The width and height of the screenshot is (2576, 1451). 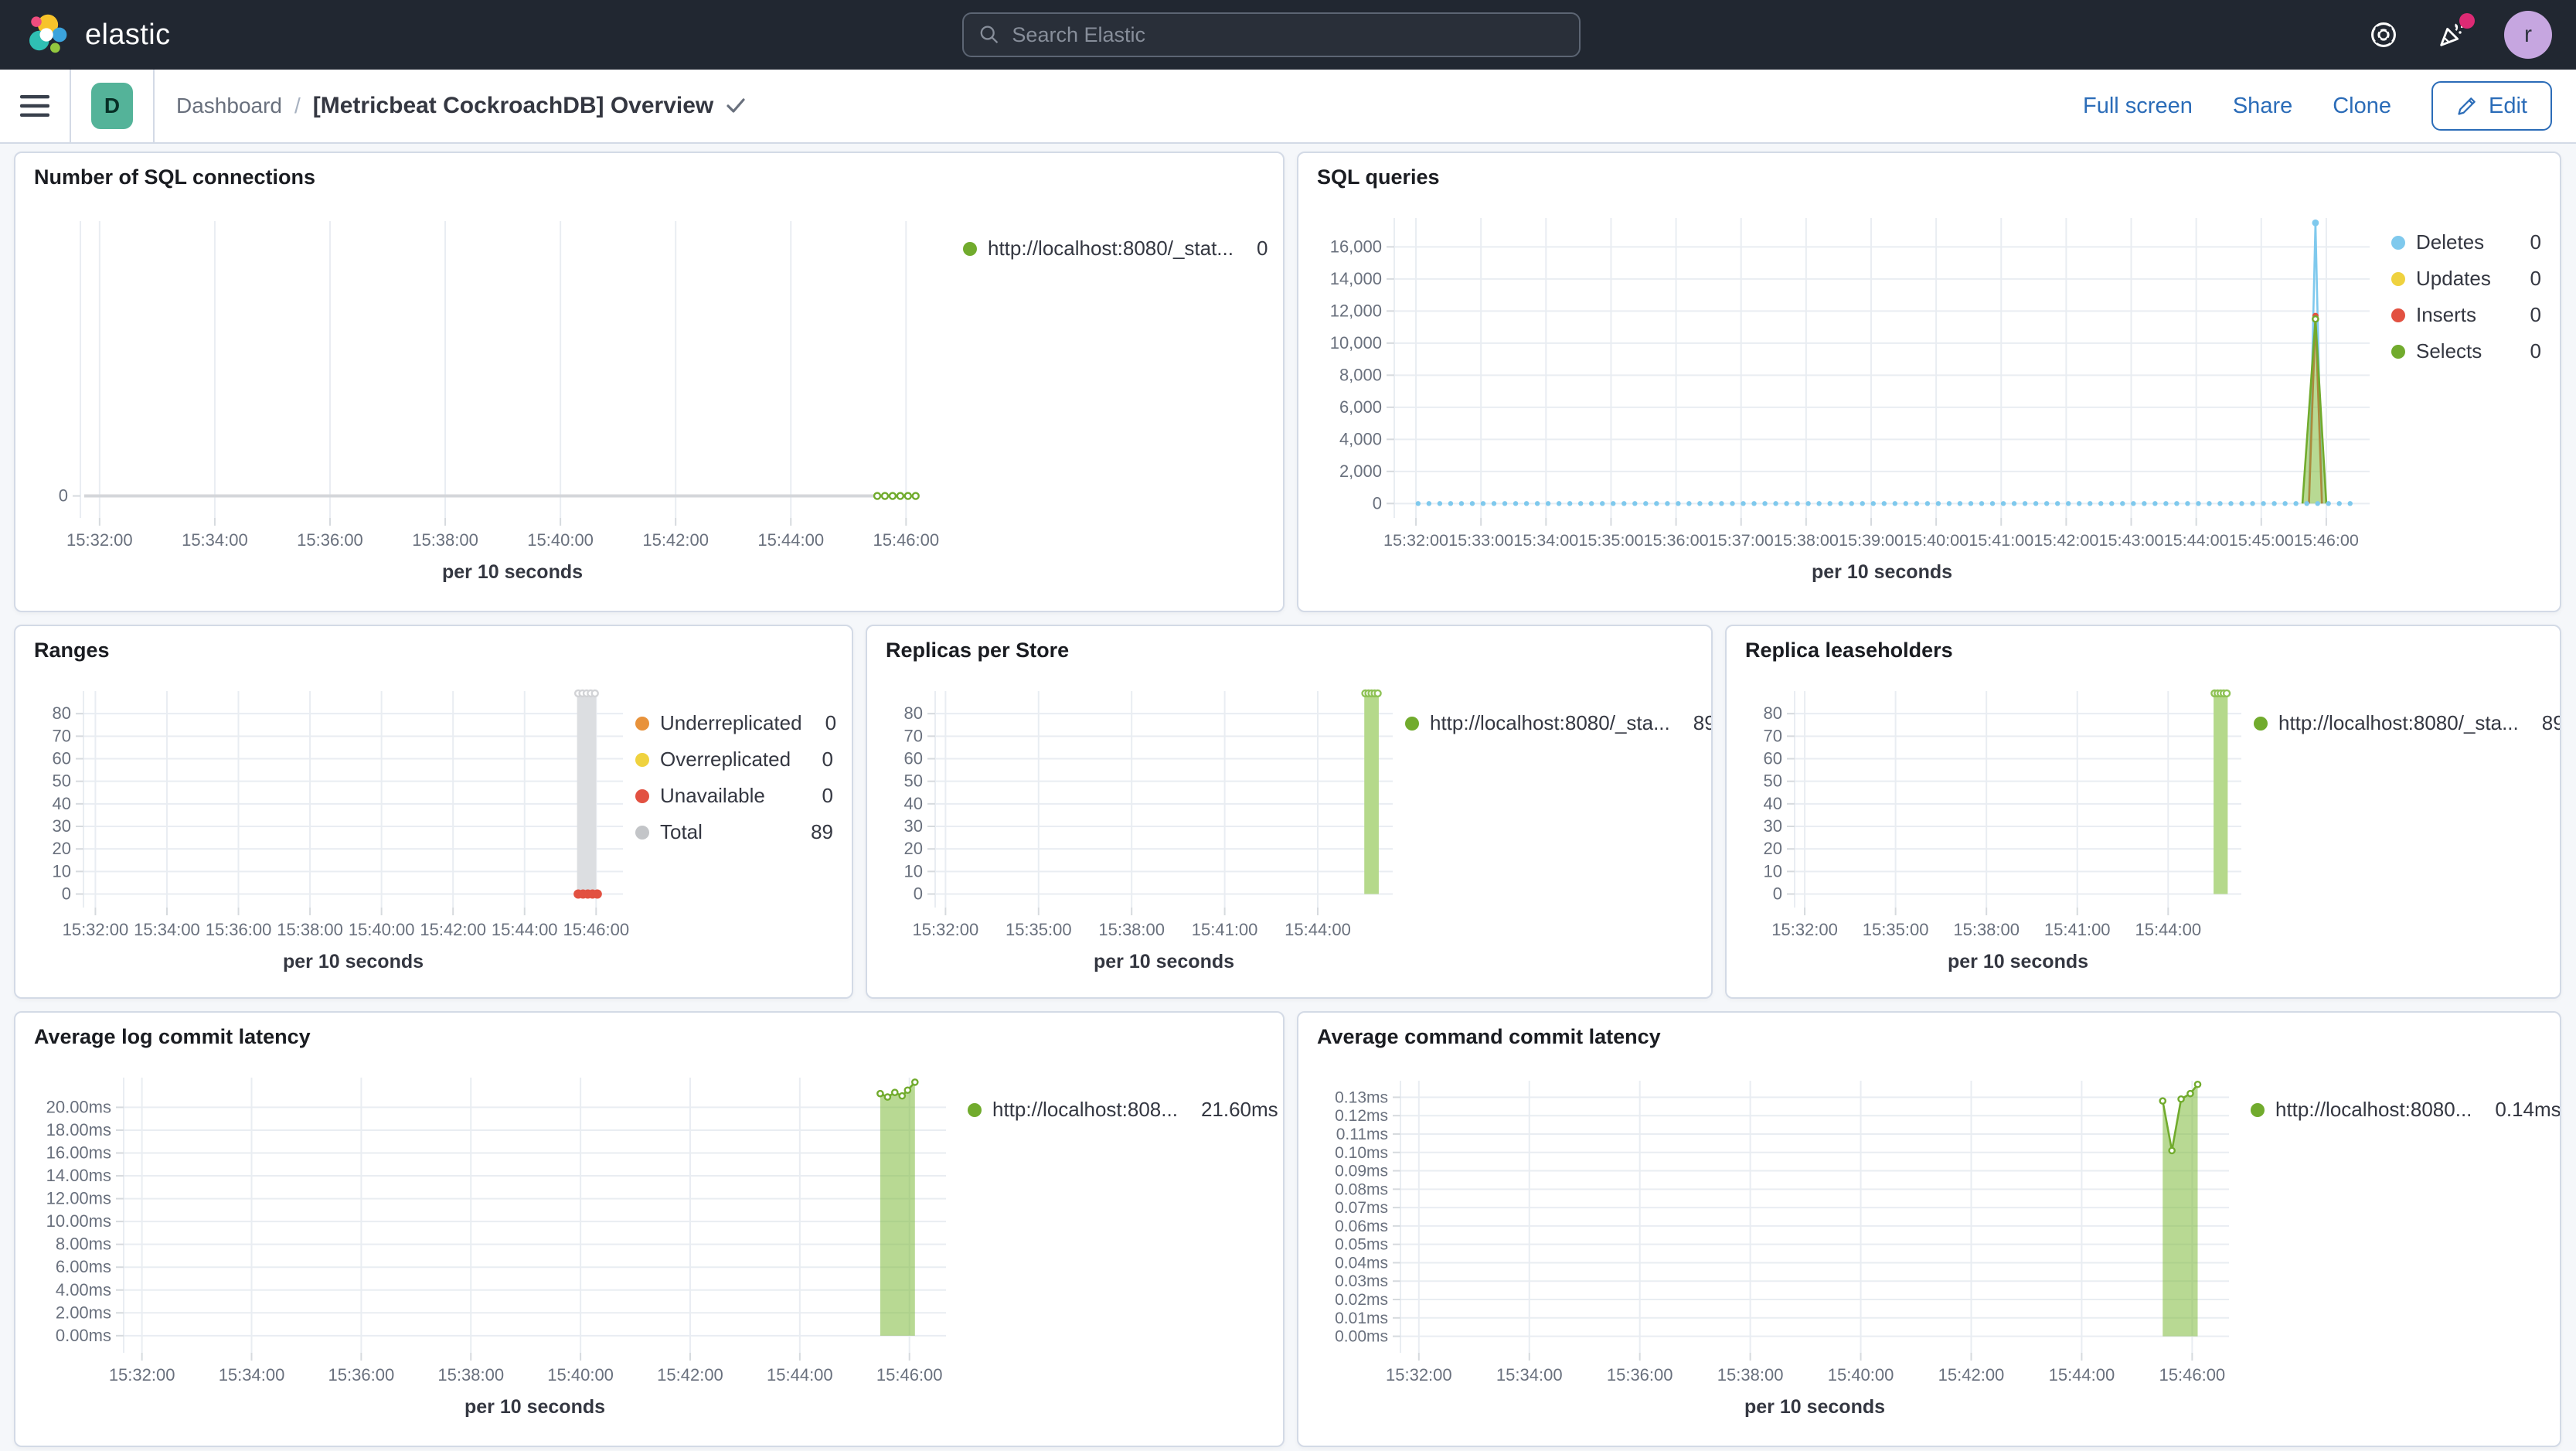 I want to click on menu-button, so click(x=35, y=106).